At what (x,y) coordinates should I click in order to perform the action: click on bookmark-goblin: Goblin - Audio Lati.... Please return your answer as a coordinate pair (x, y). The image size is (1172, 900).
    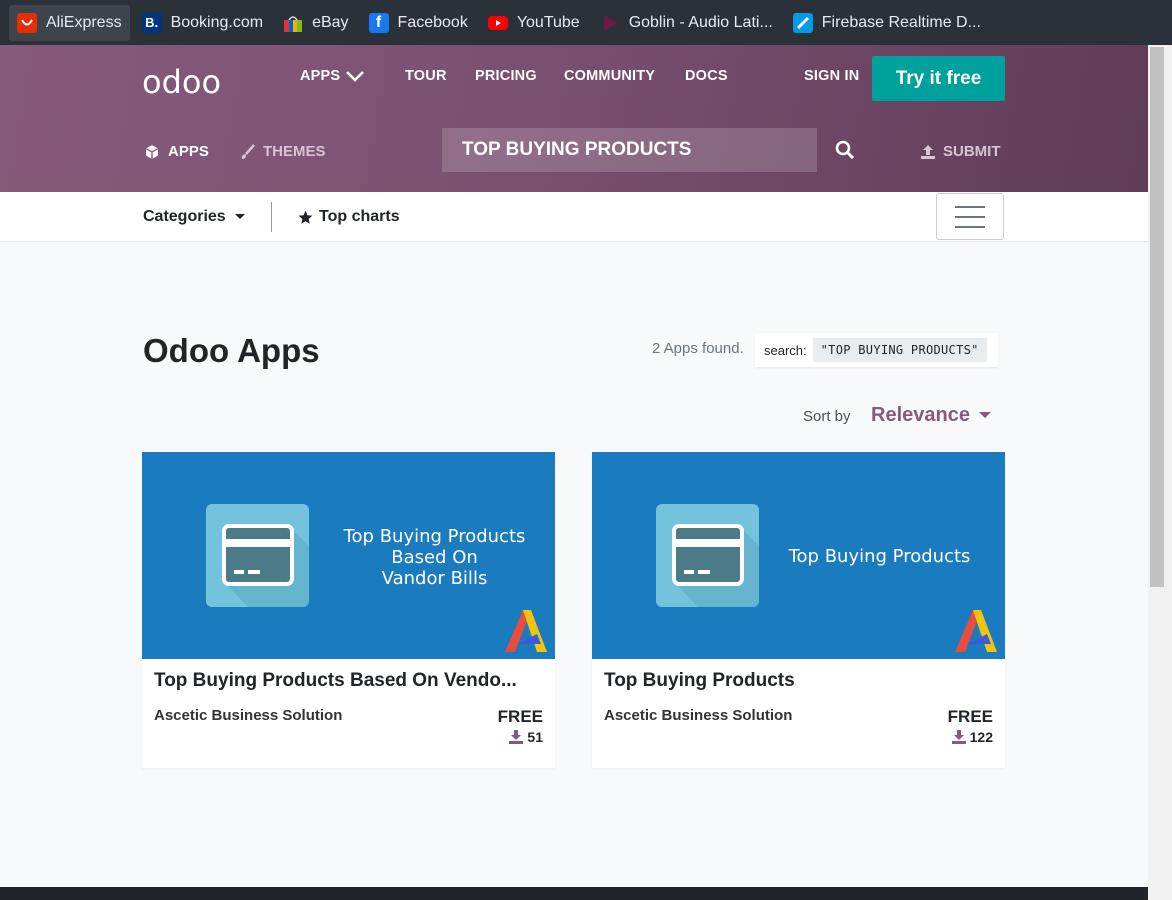
    Looking at the image, I should click on (686, 23).